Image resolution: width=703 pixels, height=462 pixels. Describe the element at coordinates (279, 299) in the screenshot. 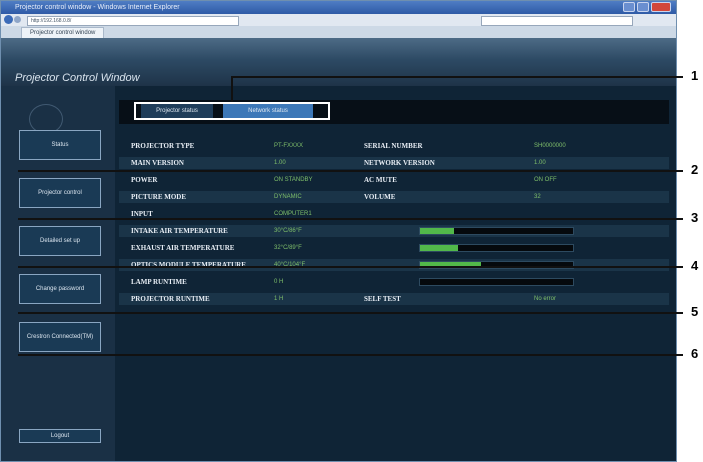

I see `status-value: 1 H` at that location.